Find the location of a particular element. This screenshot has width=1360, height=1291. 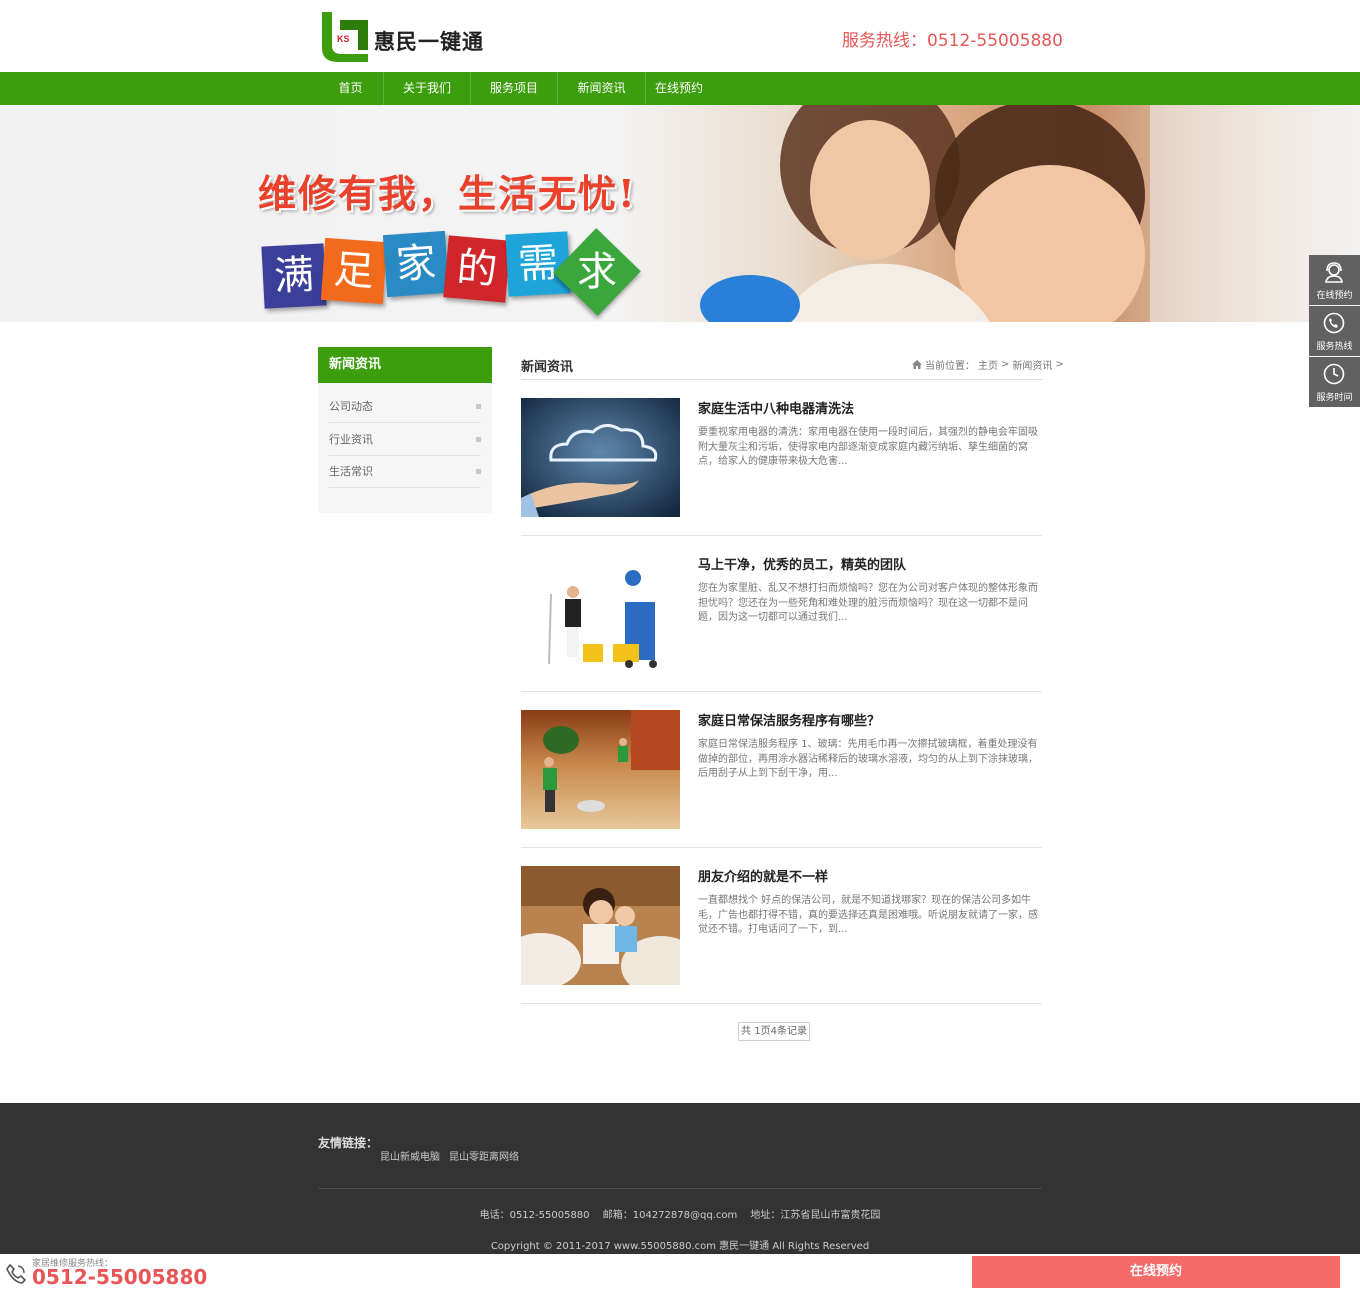

nav-item-booking: 在线预约 is located at coordinates (679, 88).